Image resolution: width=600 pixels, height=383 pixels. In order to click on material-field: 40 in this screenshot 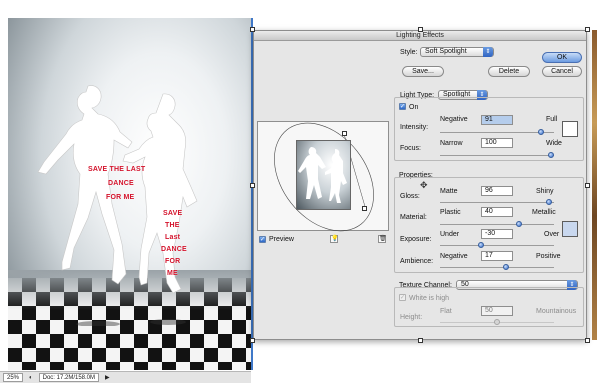, I will do `click(497, 212)`.